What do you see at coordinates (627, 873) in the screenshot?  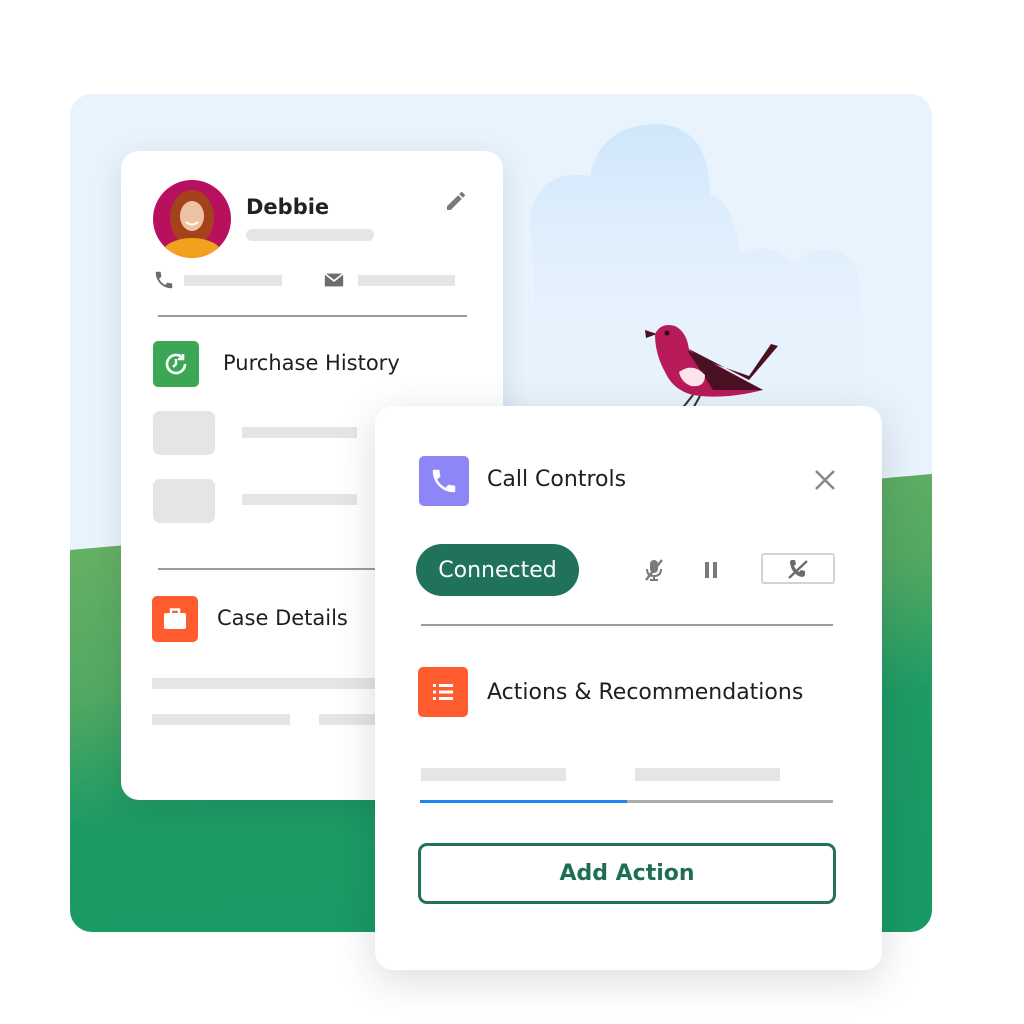 I see `add-action-button: Add Action` at bounding box center [627, 873].